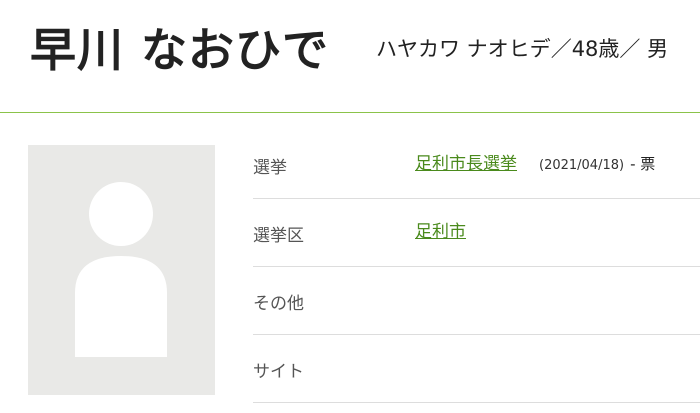 This screenshot has width=700, height=413. I want to click on info-row-site: サイト, so click(476, 369).